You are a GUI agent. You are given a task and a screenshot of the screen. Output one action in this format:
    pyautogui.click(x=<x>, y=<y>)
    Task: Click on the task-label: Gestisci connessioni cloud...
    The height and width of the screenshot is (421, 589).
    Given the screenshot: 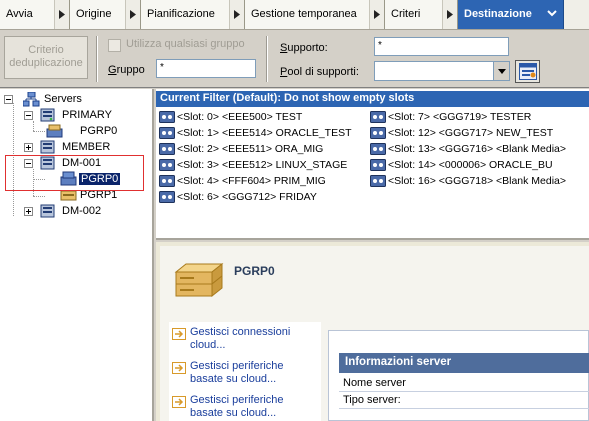 What is the action you would take?
    pyautogui.click(x=240, y=338)
    